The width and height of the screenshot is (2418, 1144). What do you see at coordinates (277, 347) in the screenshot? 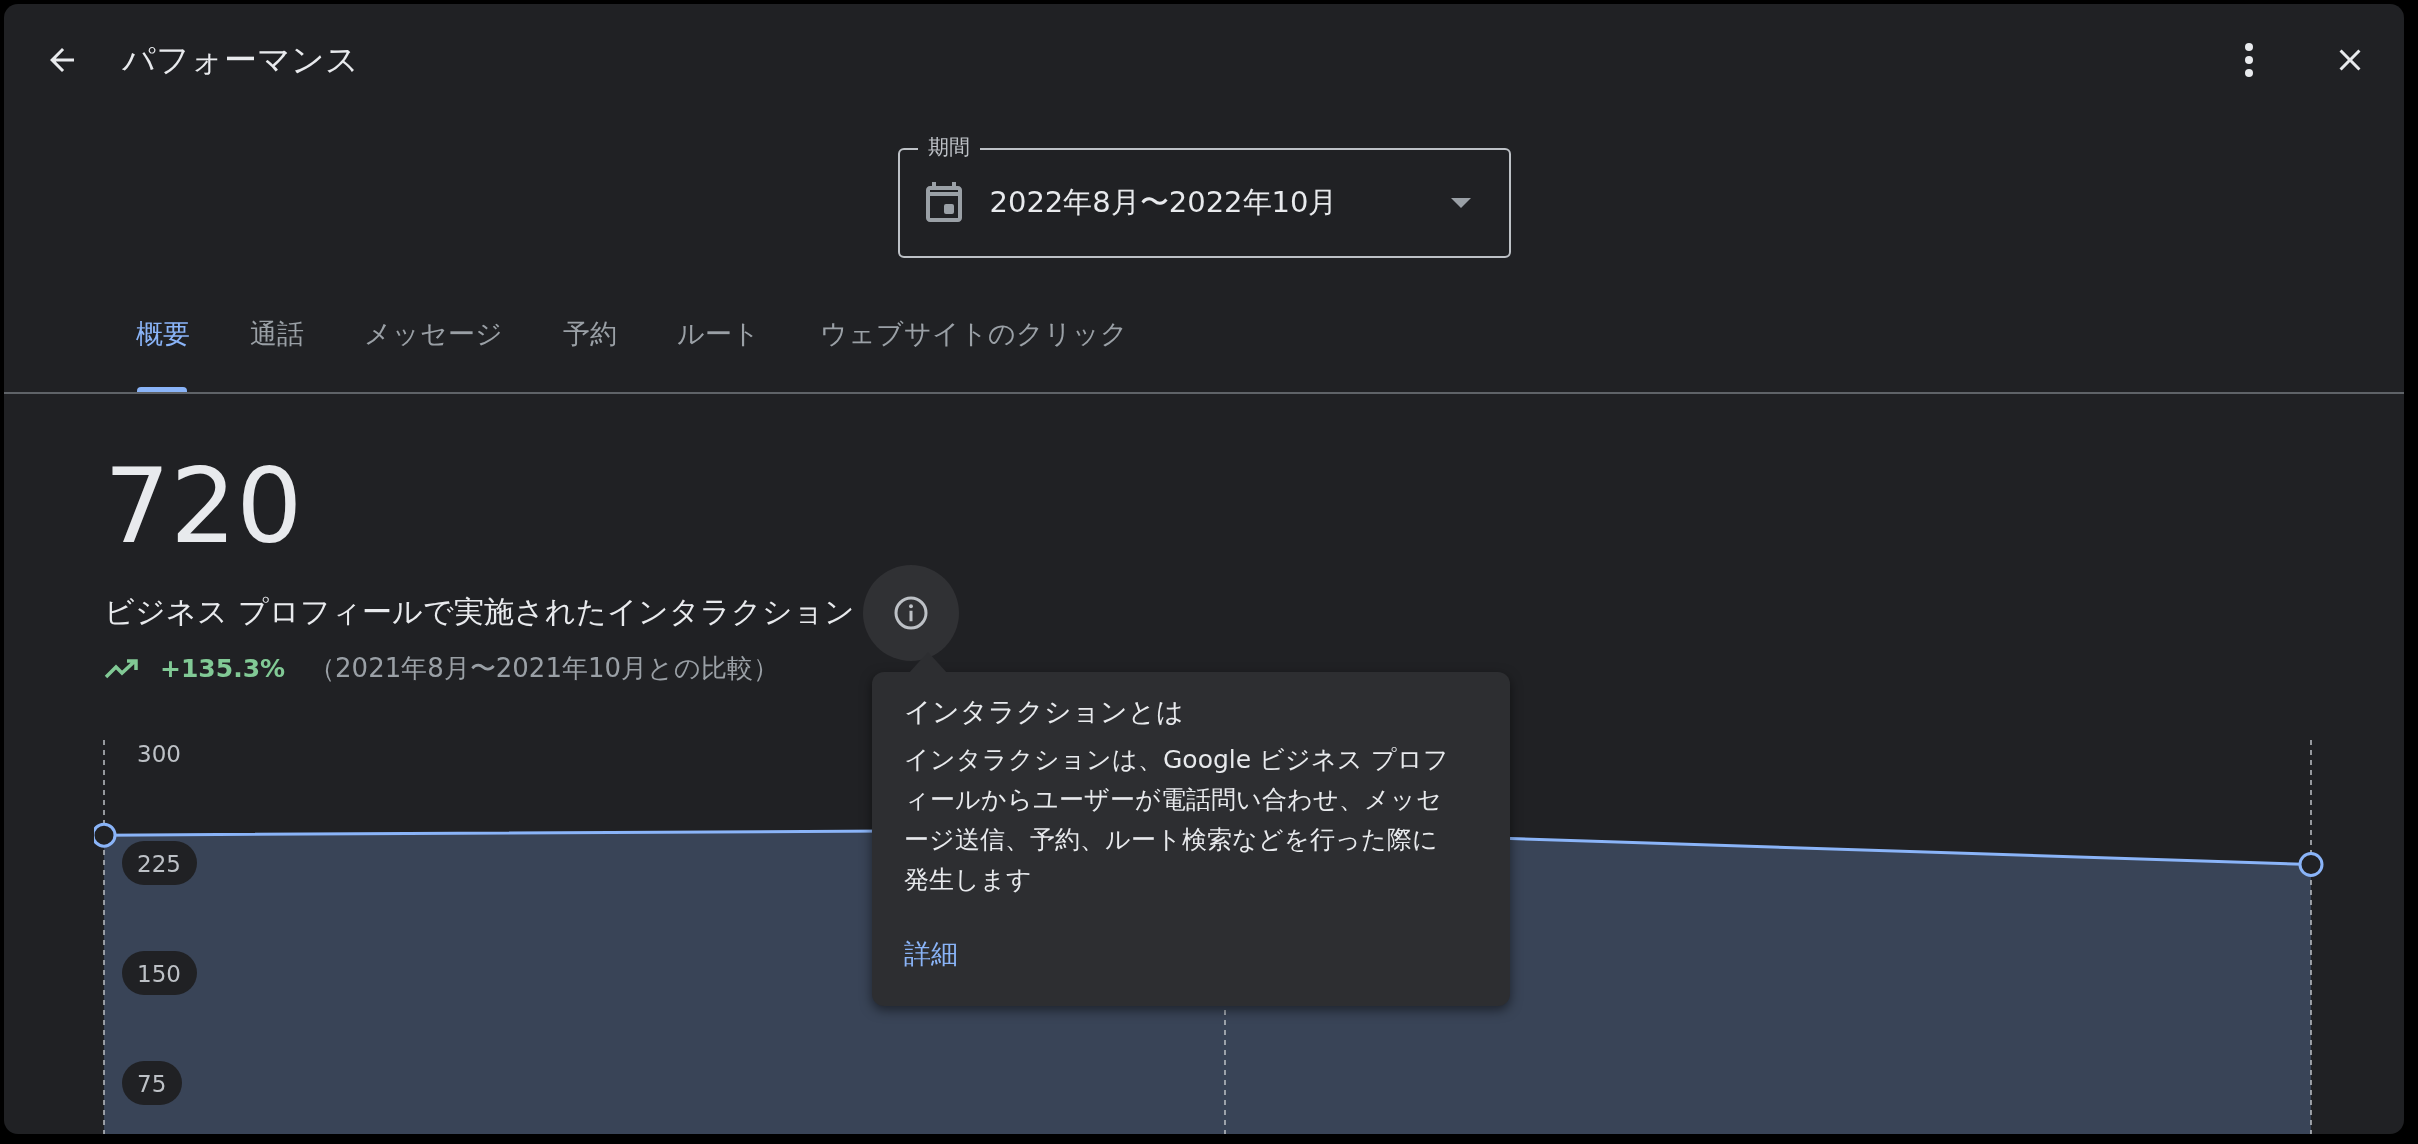
I see `tab: 通話` at bounding box center [277, 347].